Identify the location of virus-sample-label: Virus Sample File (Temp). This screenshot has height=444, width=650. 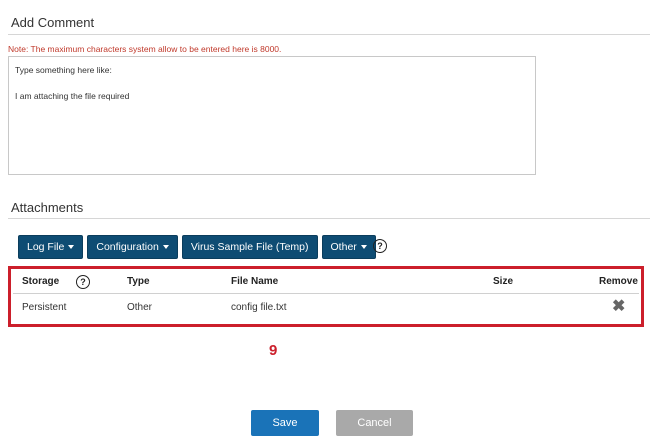
(249, 247).